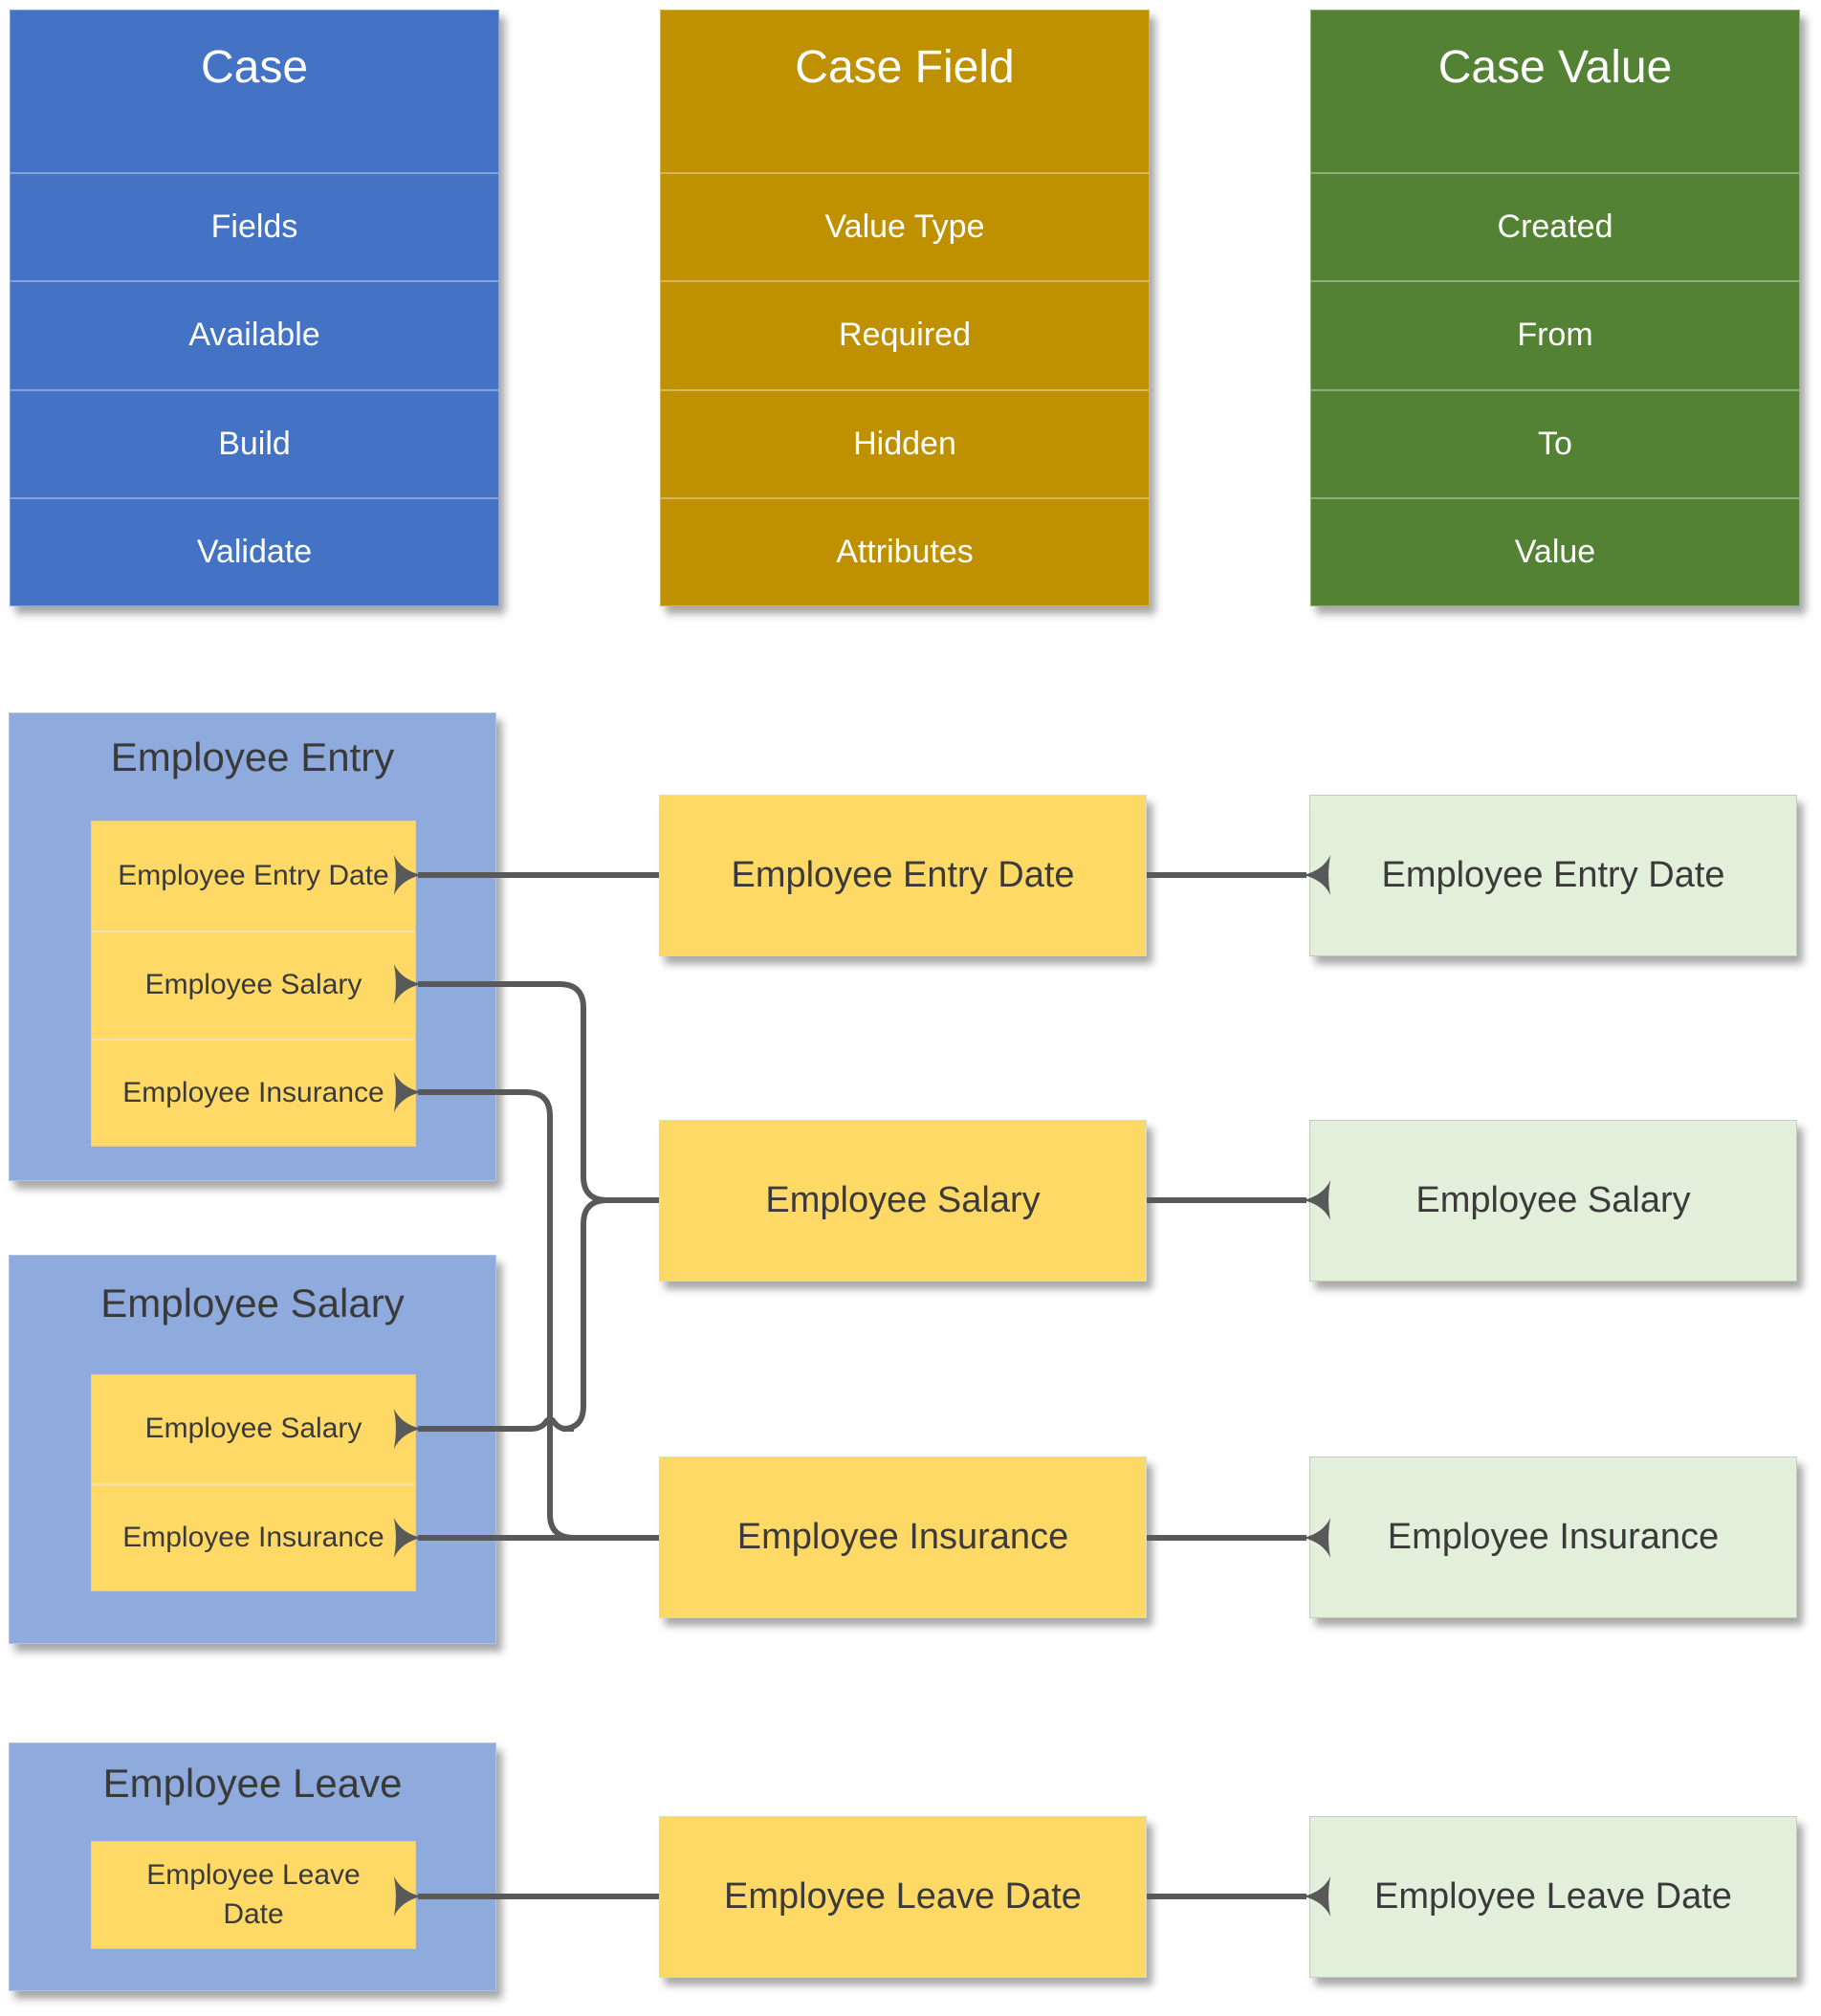 This screenshot has height=2016, width=1821. Describe the element at coordinates (1553, 1537) in the screenshot. I see `case-value-box: Employee Insurance` at that location.